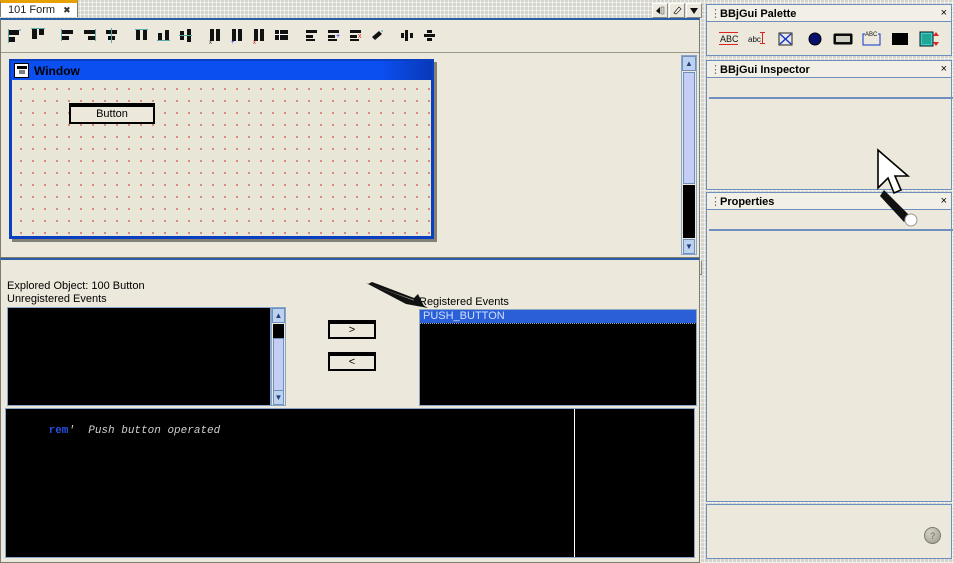 This screenshot has height=563, width=954. I want to click on inspector-titlebar: ⋮BBjGui Inspector ×, so click(829, 69).